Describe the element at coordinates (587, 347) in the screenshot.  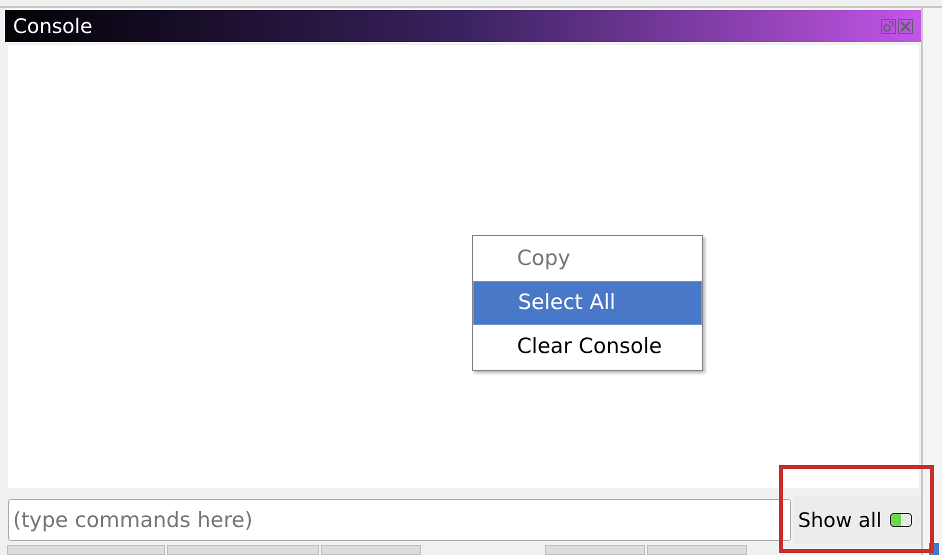
I see `menu-item: Clear Console` at that location.